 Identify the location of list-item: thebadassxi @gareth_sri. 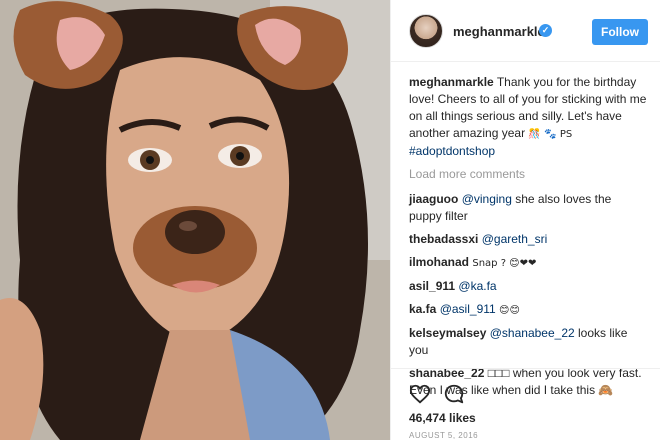
(528, 239).